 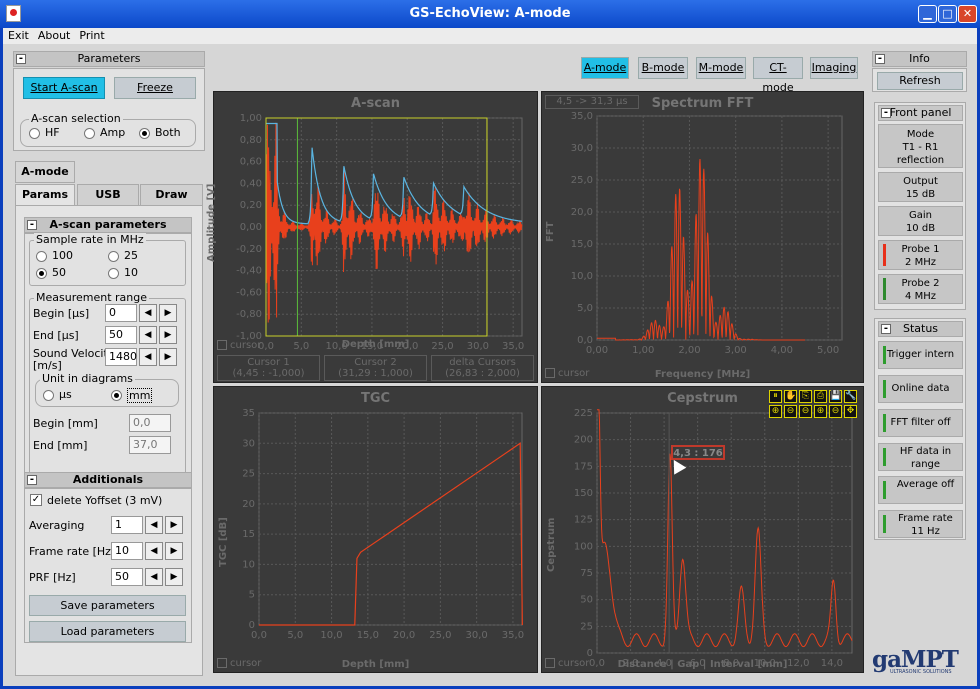 I want to click on cepstrum-ylabel: Cepstrum, so click(x=551, y=544).